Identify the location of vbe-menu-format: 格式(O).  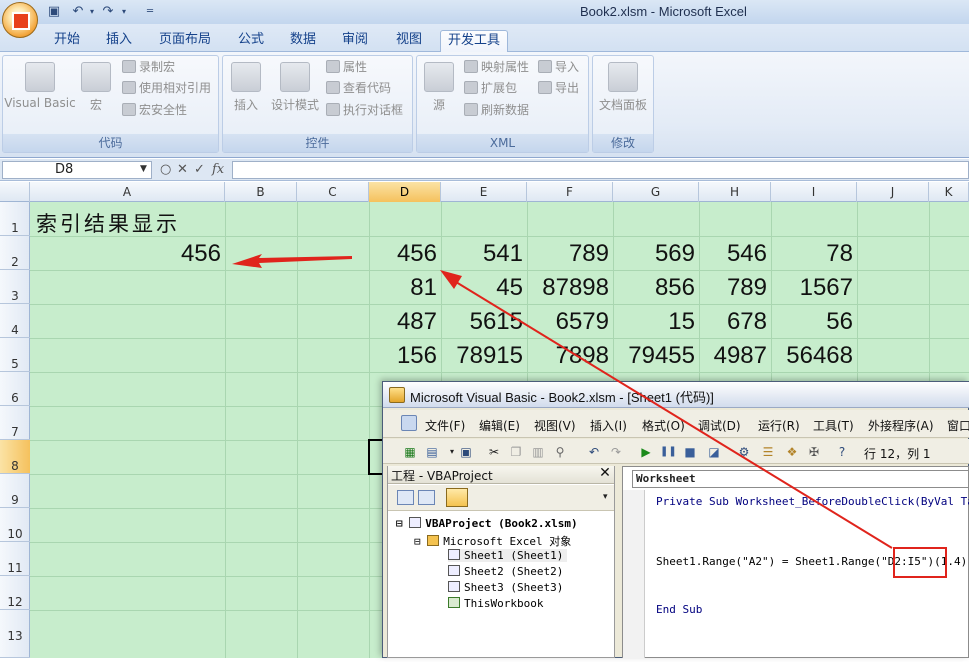
(663, 425).